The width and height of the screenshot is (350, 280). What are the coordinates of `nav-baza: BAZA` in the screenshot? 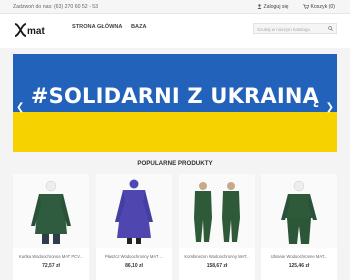 It's located at (139, 27).